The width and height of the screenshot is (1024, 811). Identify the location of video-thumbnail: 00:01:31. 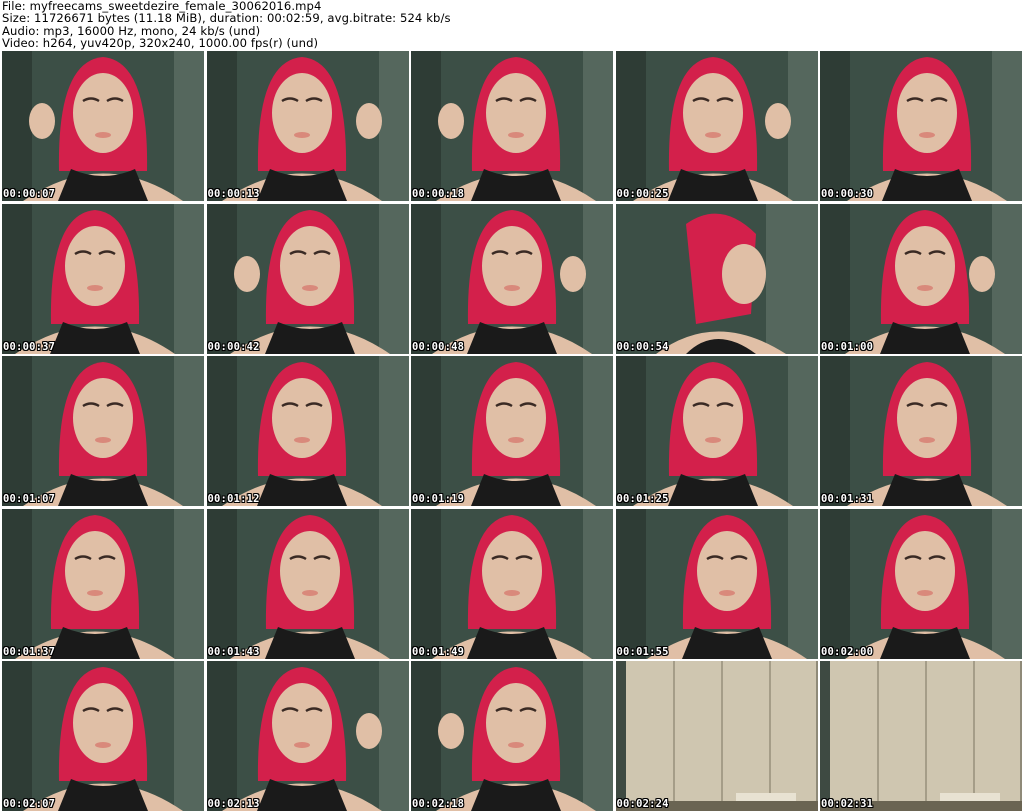
(921, 431).